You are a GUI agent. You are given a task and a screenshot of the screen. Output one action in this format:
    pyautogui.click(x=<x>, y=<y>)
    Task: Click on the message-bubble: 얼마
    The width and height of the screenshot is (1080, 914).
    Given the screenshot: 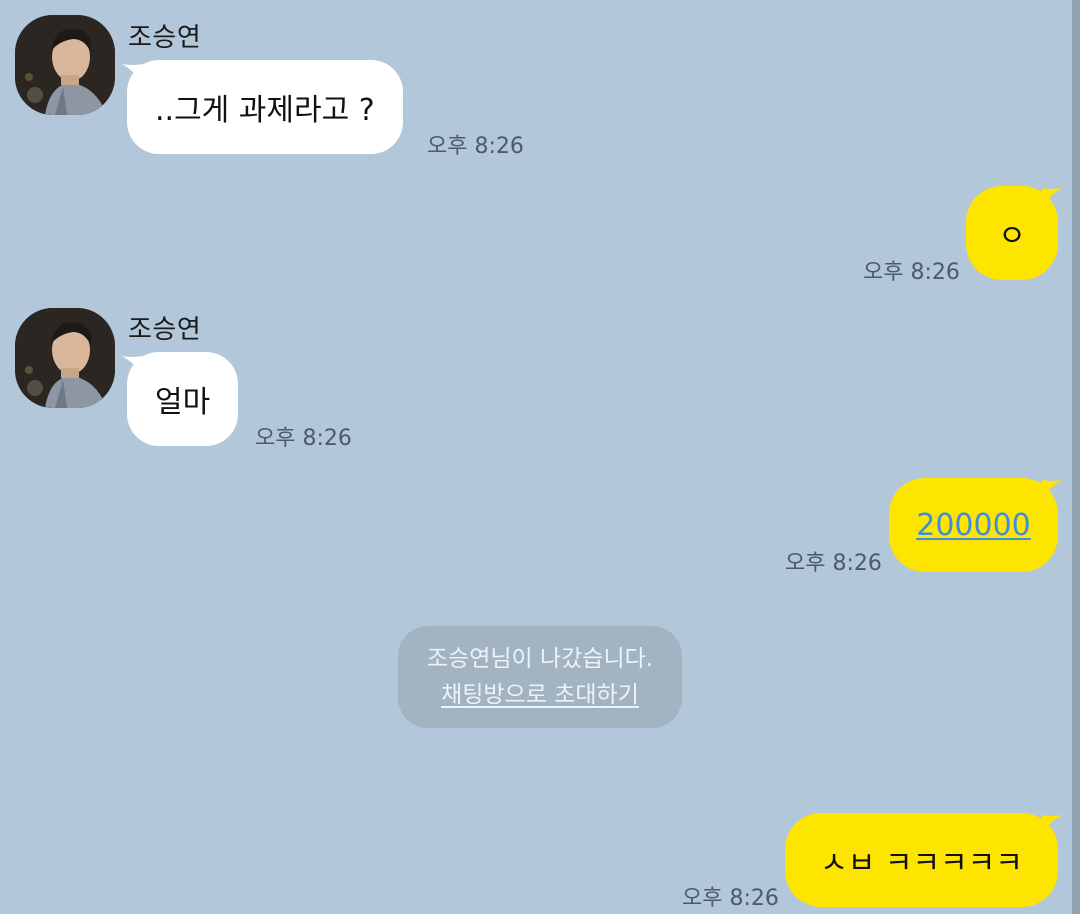 What is the action you would take?
    pyautogui.click(x=183, y=399)
    